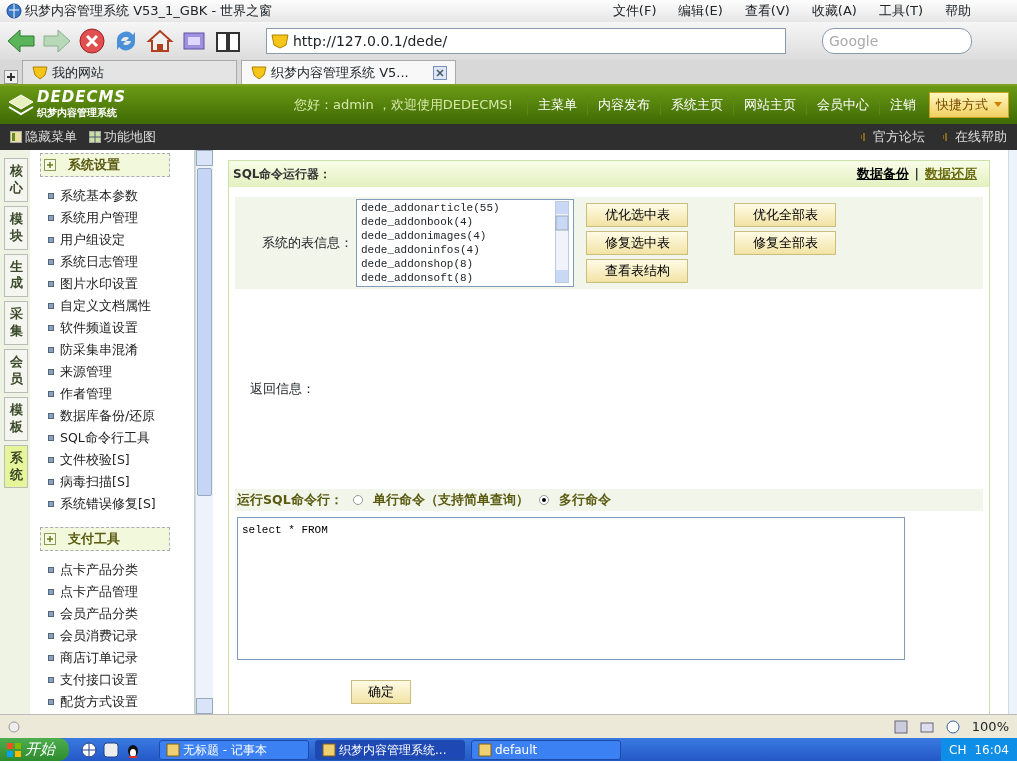  I want to click on nav-link: 内容发布, so click(623, 105).